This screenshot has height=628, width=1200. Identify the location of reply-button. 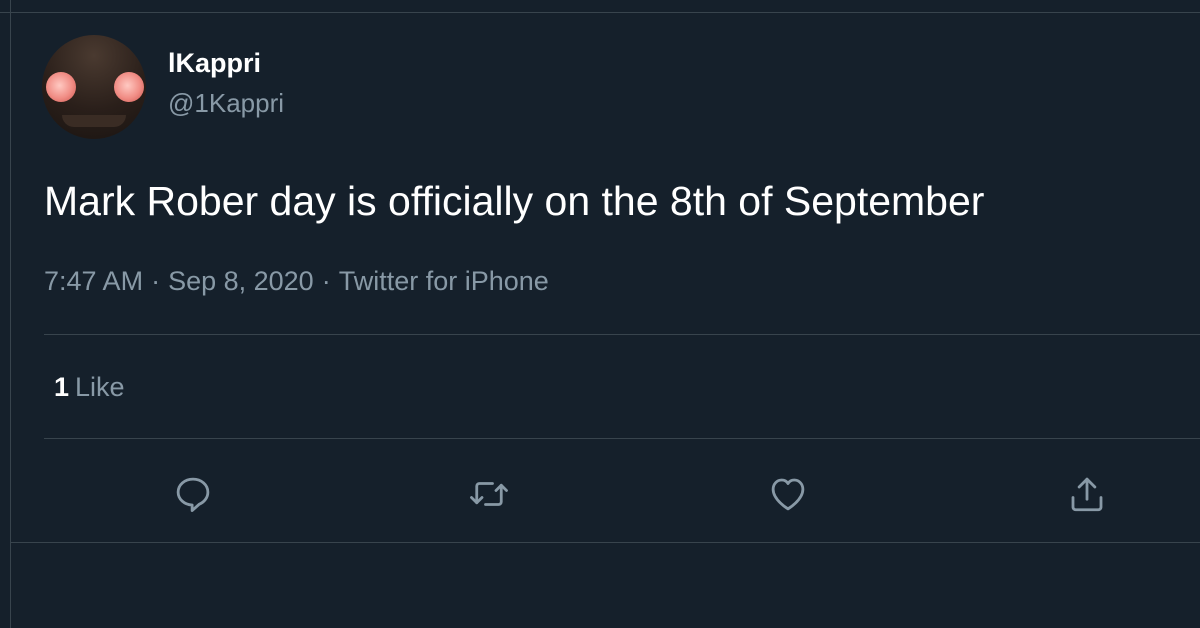
(193, 494).